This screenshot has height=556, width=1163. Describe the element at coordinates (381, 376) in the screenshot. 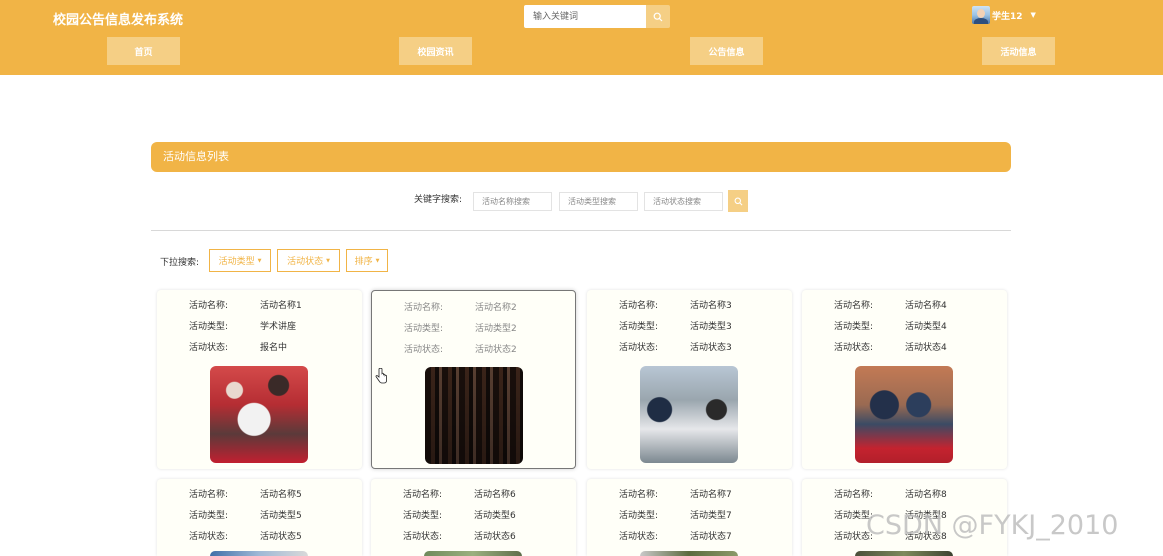

I see `hand-cursor-icon` at that location.